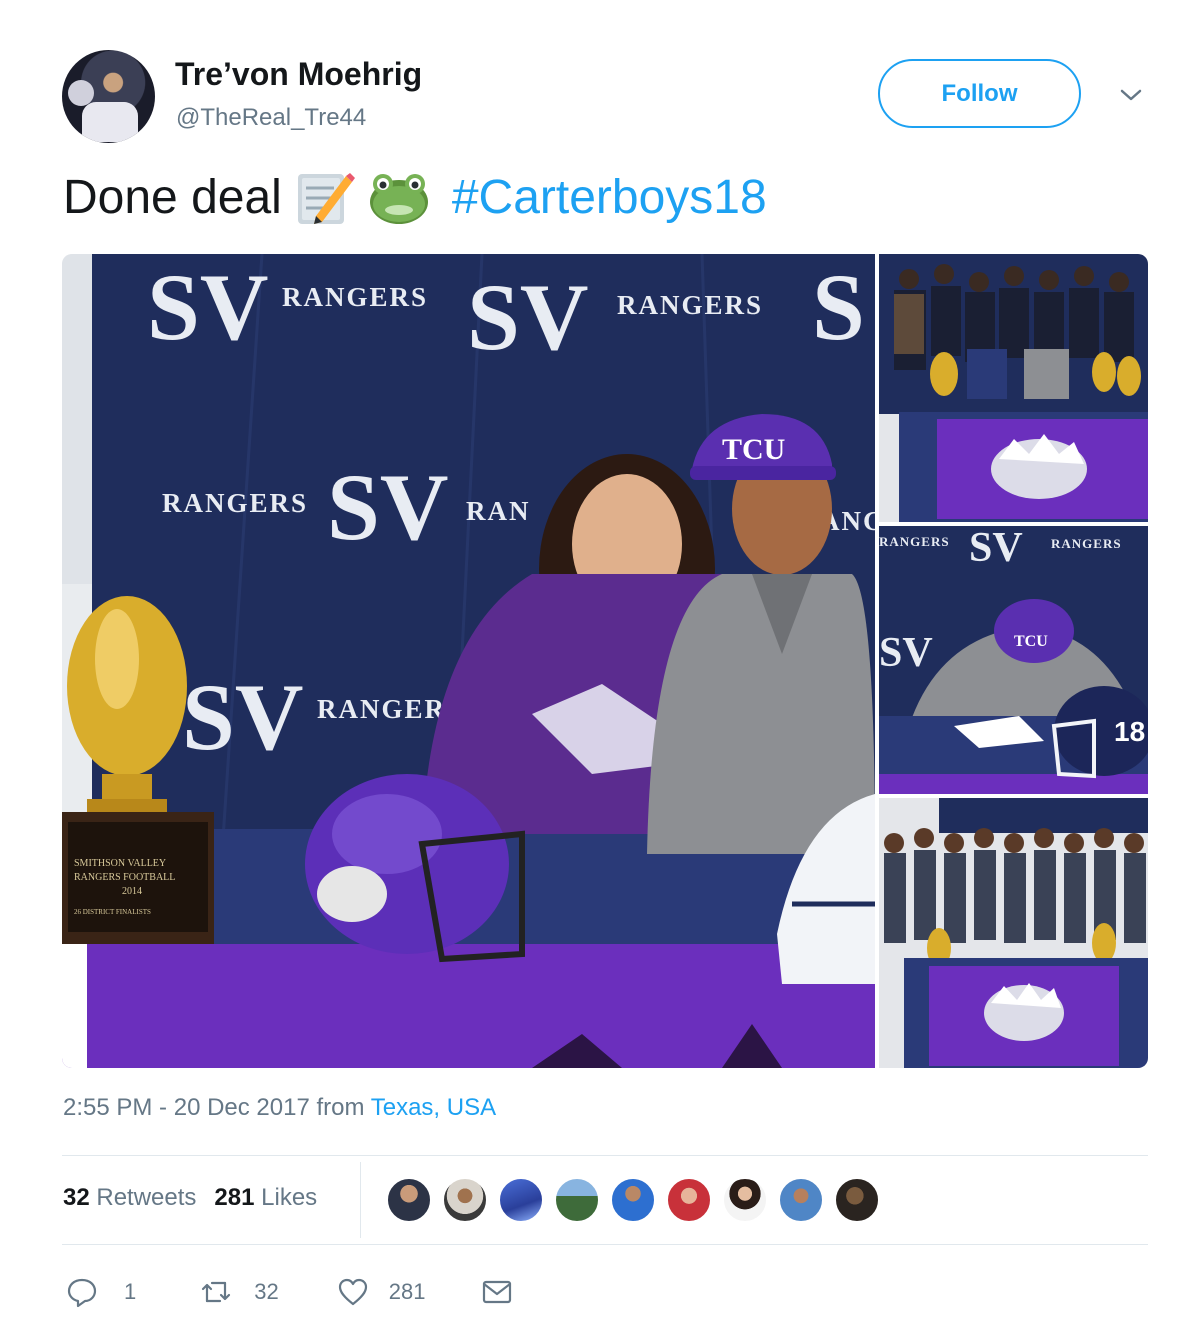 The height and width of the screenshot is (1338, 1200). I want to click on tweet-time: 2:55 PM, so click(107, 1107).